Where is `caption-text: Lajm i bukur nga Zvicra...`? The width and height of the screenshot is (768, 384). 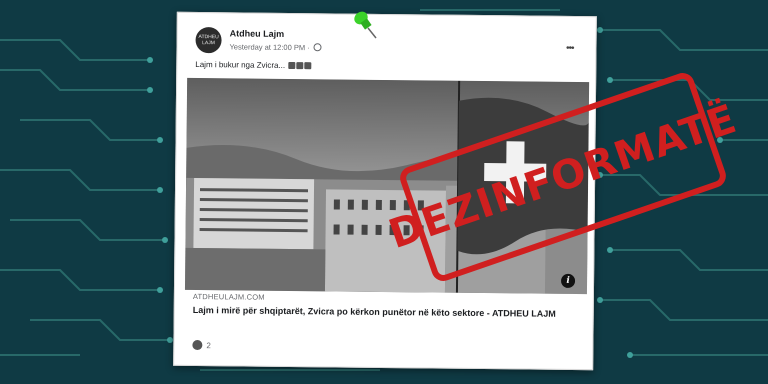
caption-text: Lajm i bukur nga Zvicra... is located at coordinates (240, 65).